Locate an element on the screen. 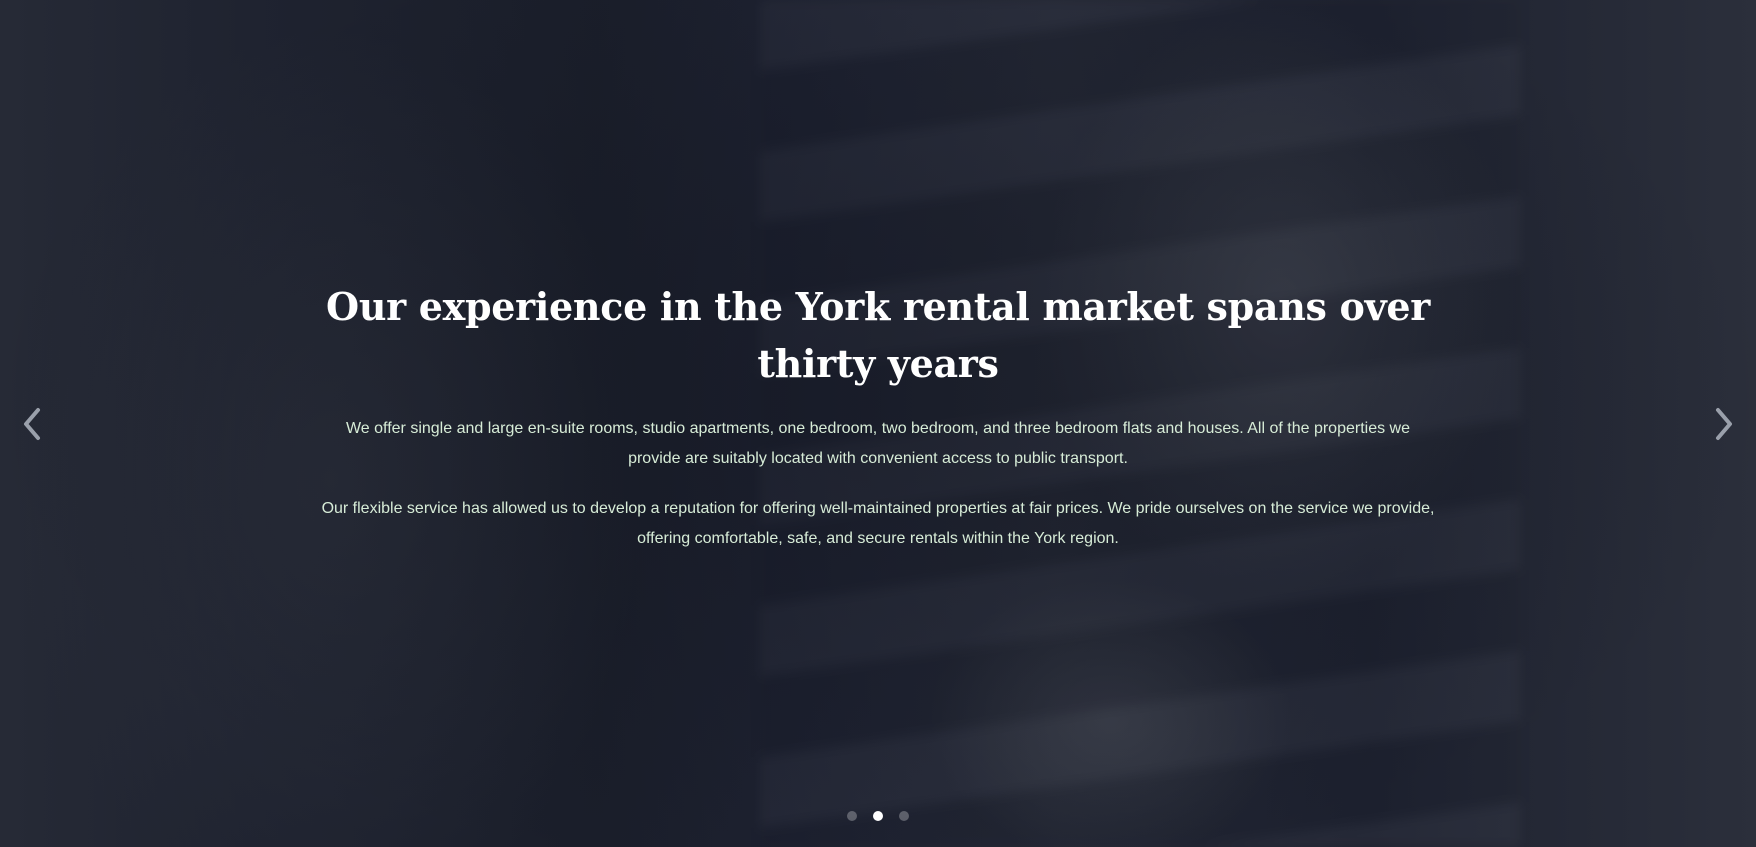 The height and width of the screenshot is (847, 1756). carousel-indicators is located at coordinates (878, 816).